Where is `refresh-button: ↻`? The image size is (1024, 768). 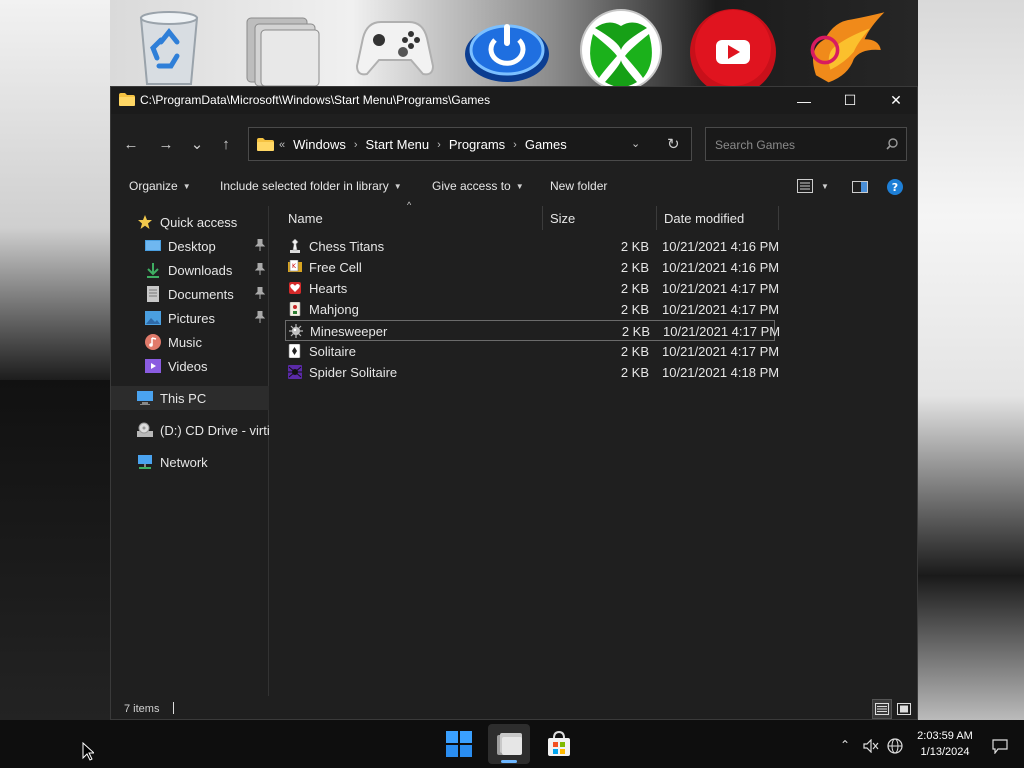 refresh-button: ↻ is located at coordinates (673, 144).